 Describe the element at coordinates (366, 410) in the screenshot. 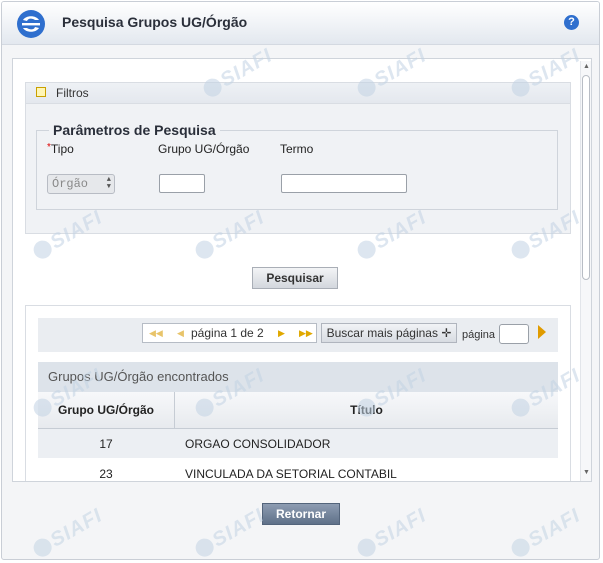

I see `column-header-titulo: Título` at that location.